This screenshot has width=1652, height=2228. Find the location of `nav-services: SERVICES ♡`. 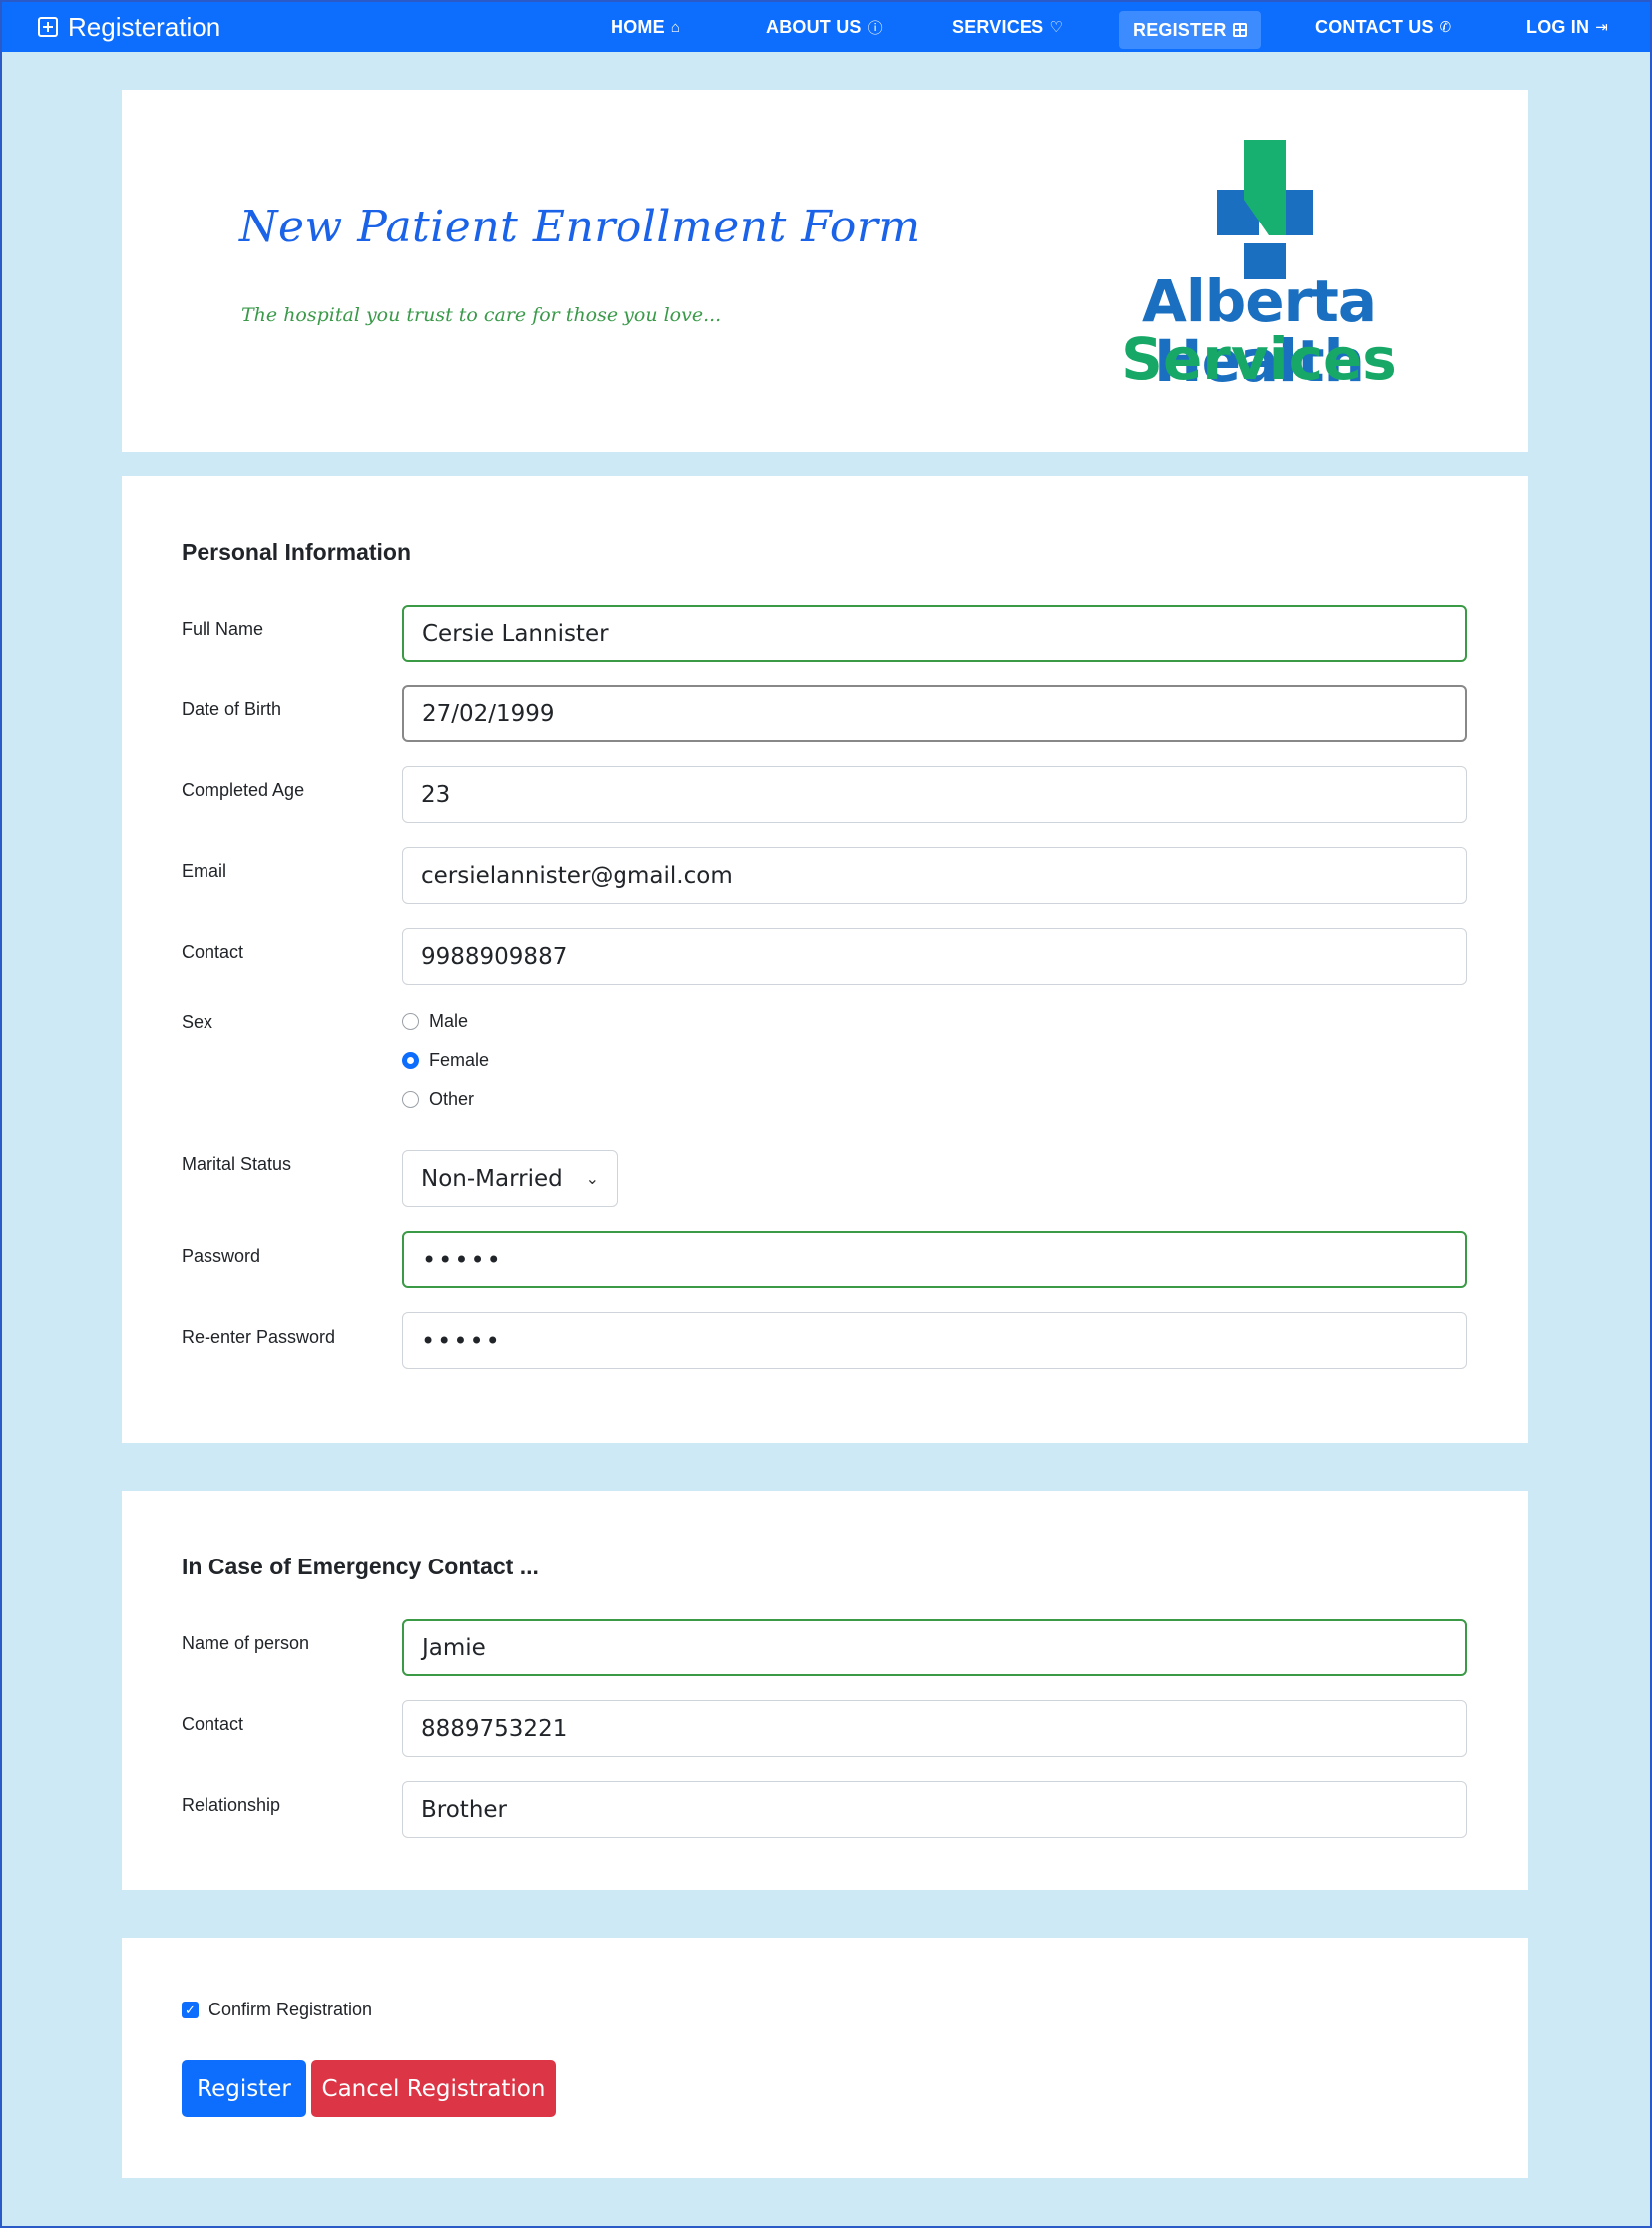

nav-services: SERVICES ♡ is located at coordinates (1007, 27).